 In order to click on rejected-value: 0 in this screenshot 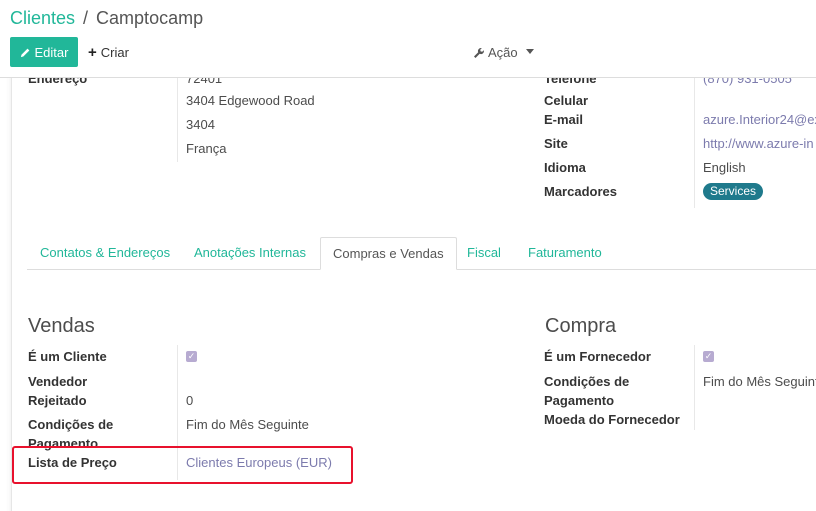, I will do `click(190, 400)`.